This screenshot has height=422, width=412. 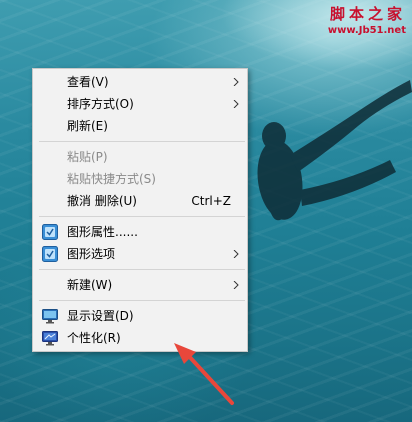 What do you see at coordinates (140, 157) in the screenshot?
I see `menu-item-paste: 粘贴(P)` at bounding box center [140, 157].